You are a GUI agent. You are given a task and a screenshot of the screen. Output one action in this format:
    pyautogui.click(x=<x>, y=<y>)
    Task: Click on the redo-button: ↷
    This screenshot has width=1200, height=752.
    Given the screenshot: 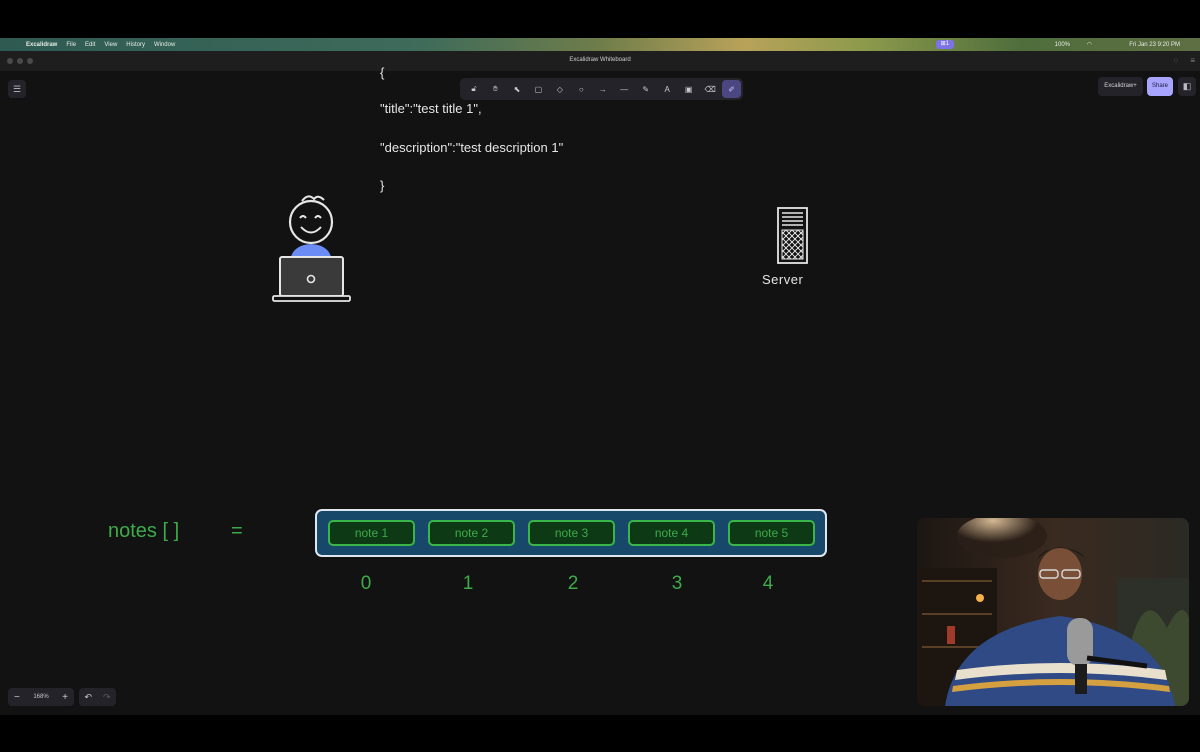 What is the action you would take?
    pyautogui.click(x=107, y=697)
    